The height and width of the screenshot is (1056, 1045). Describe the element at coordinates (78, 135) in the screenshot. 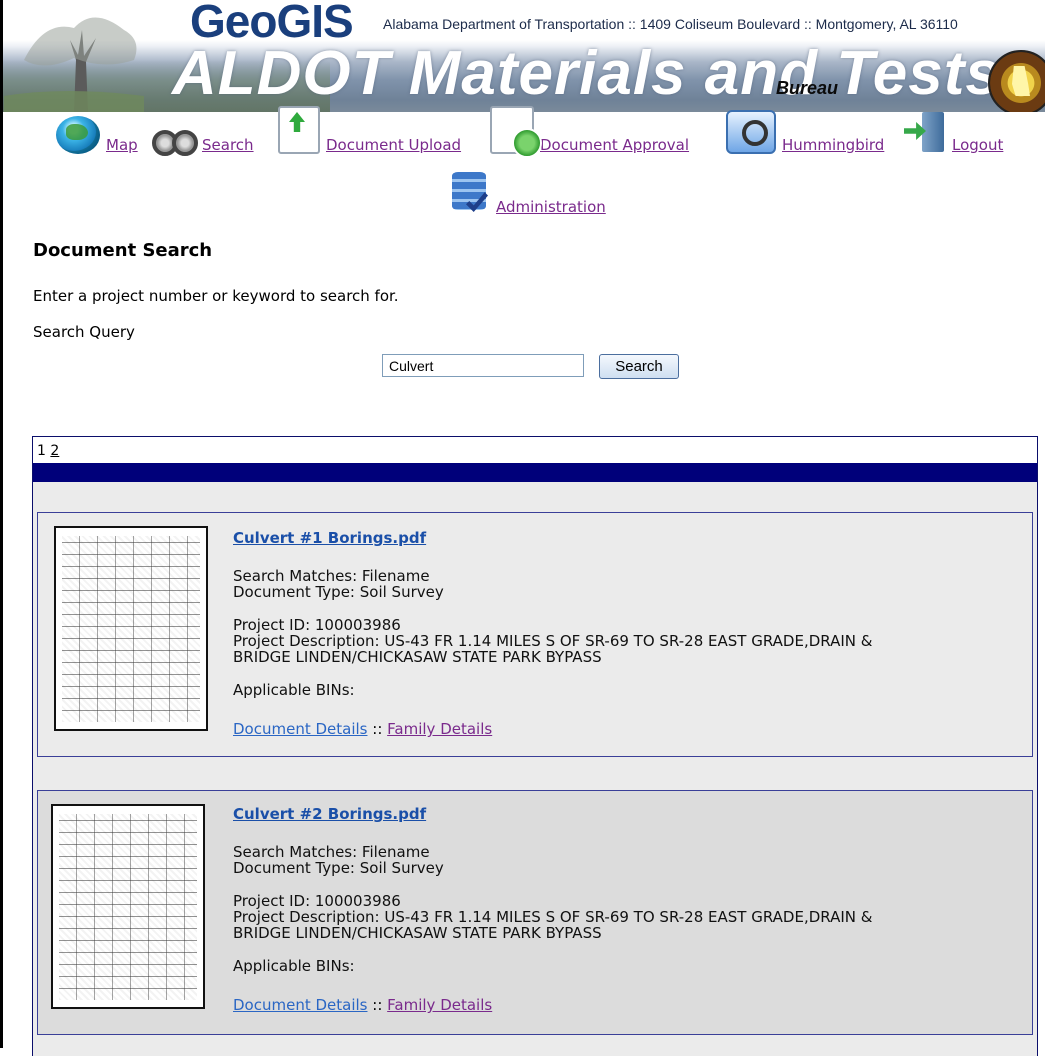

I see `globe-icon` at that location.